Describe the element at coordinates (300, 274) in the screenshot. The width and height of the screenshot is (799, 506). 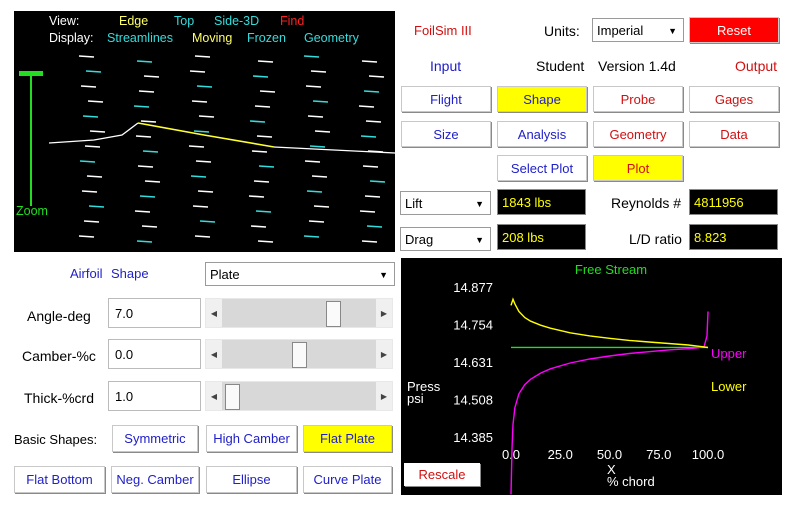
I see `shape-select: Plate ▼` at that location.